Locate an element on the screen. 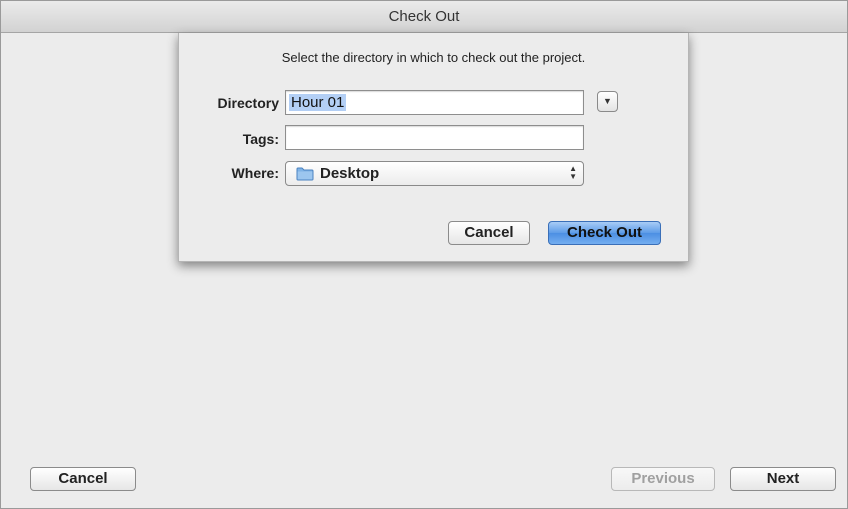 This screenshot has width=848, height=509. folder-icon is located at coordinates (305, 174).